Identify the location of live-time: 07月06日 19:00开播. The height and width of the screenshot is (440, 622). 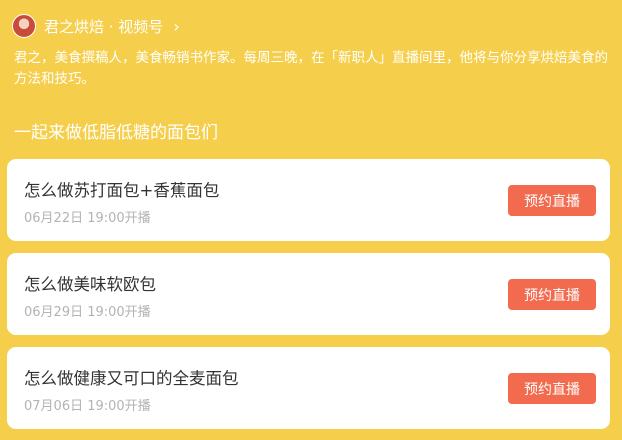
(87, 406).